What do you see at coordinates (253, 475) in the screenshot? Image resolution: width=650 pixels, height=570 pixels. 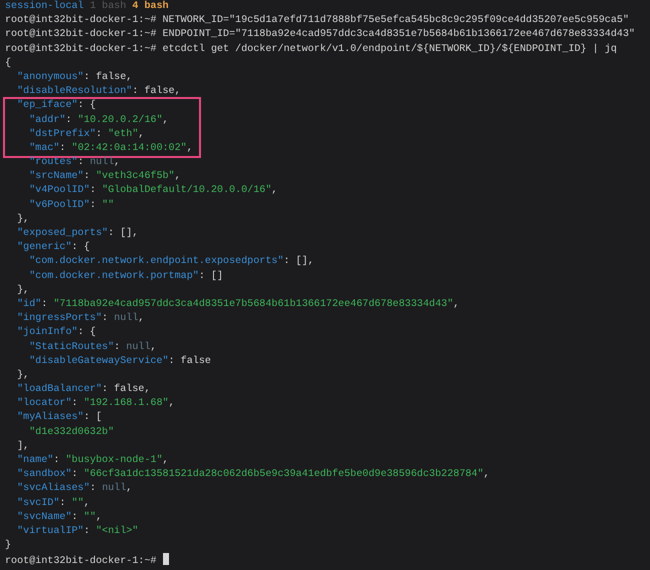 I see `terminal-line: "sandbox": "66cf3a1dc13581521da28c062d6b5e9c39a41edbfe5be0d9e38596dc3b228784",` at bounding box center [253, 475].